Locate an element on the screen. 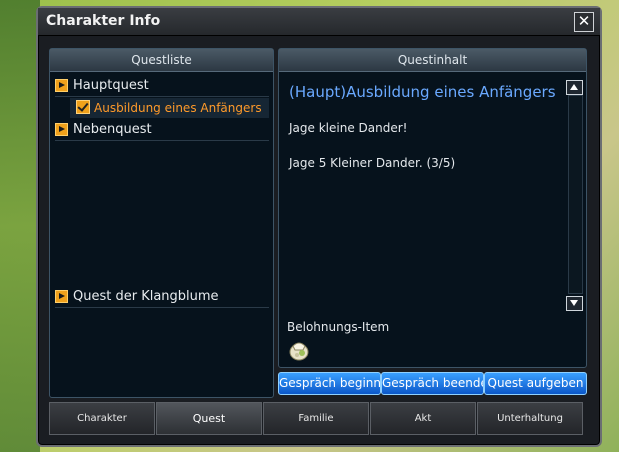 The image size is (619, 452). tab-charakter: Charakter is located at coordinates (102, 418).